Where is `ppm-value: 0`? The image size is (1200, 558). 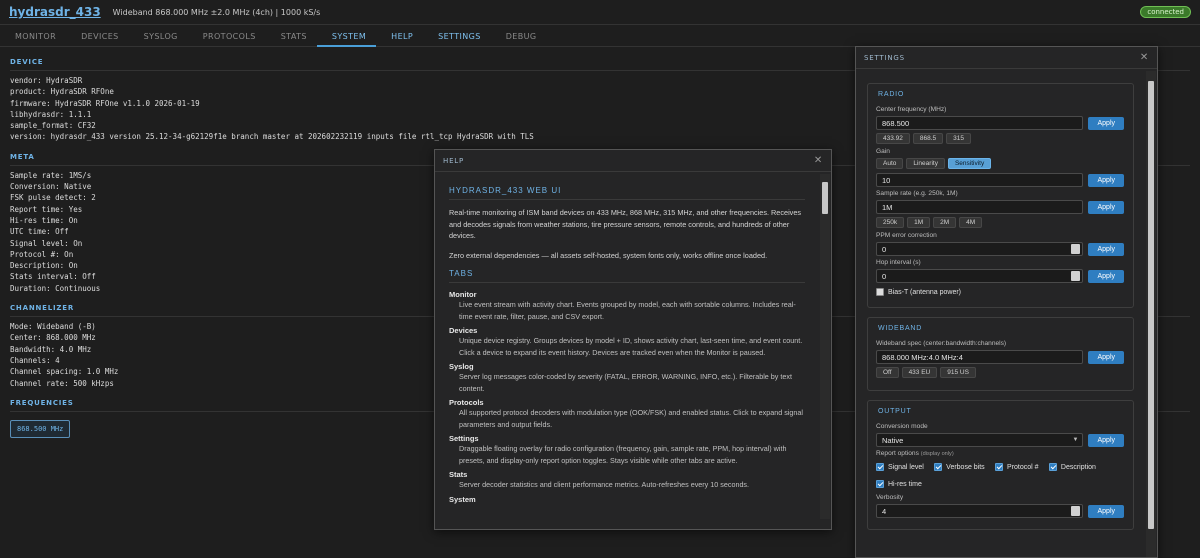 ppm-value: 0 is located at coordinates (884, 249).